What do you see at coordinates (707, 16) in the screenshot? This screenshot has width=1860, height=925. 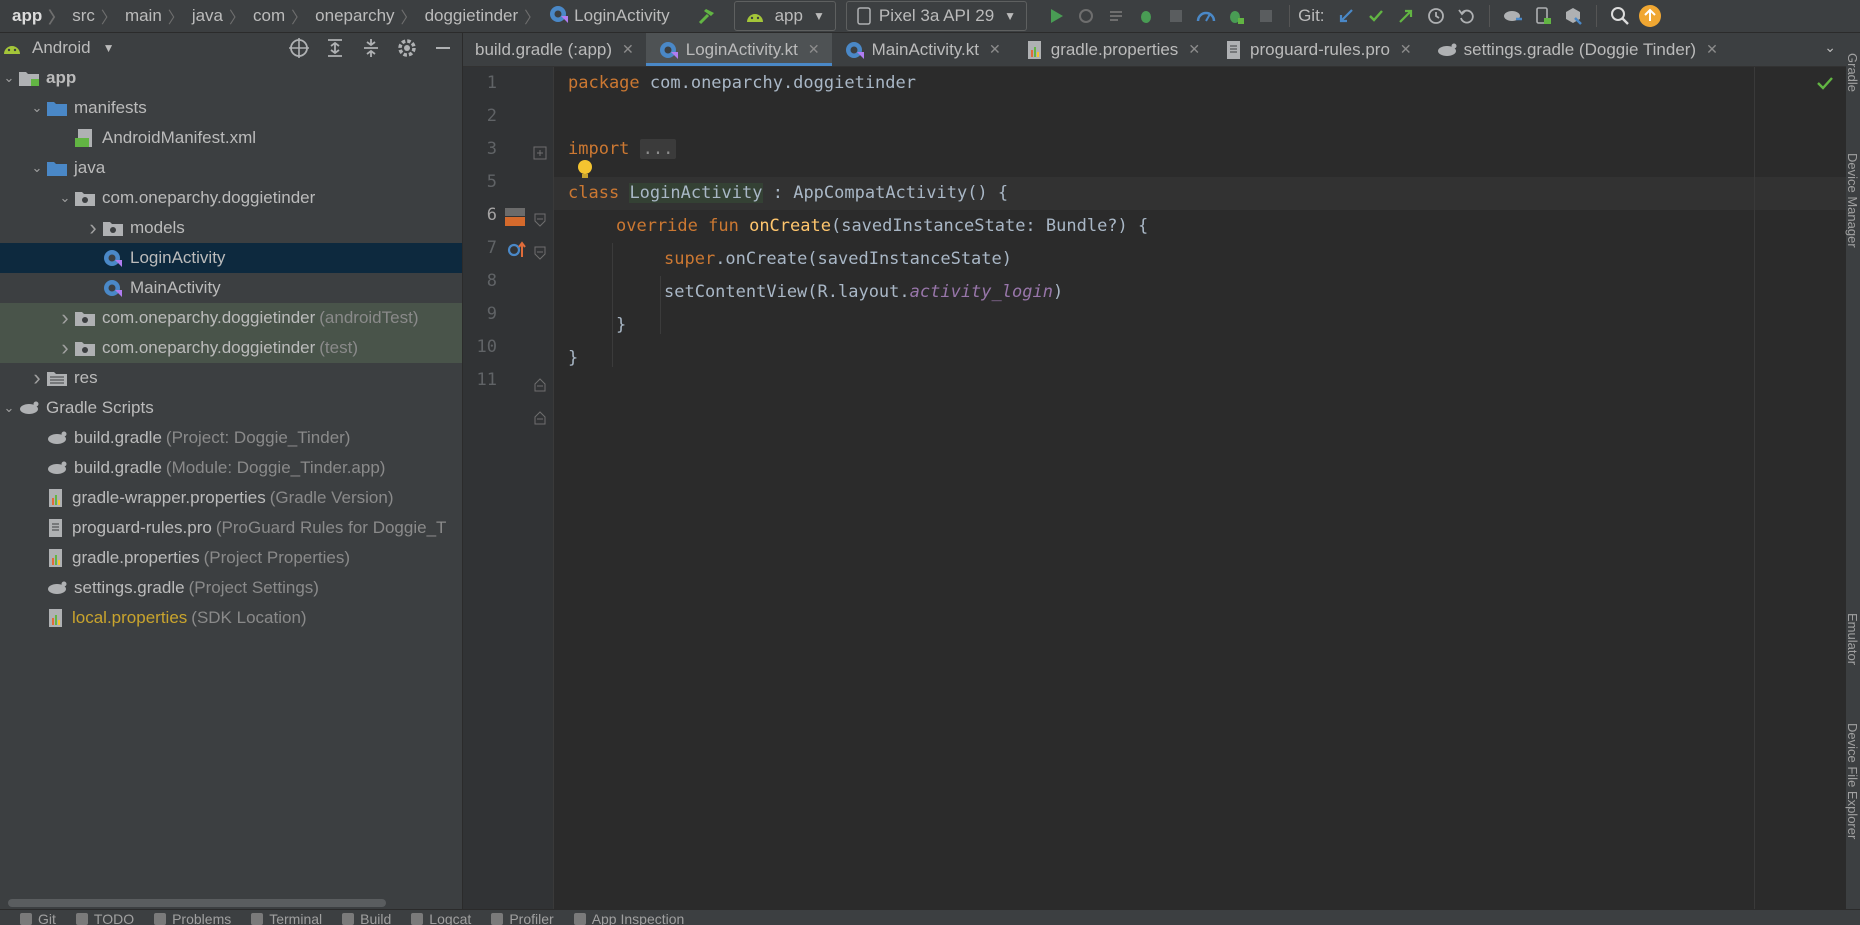 I see `build-hammer-icon` at bounding box center [707, 16].